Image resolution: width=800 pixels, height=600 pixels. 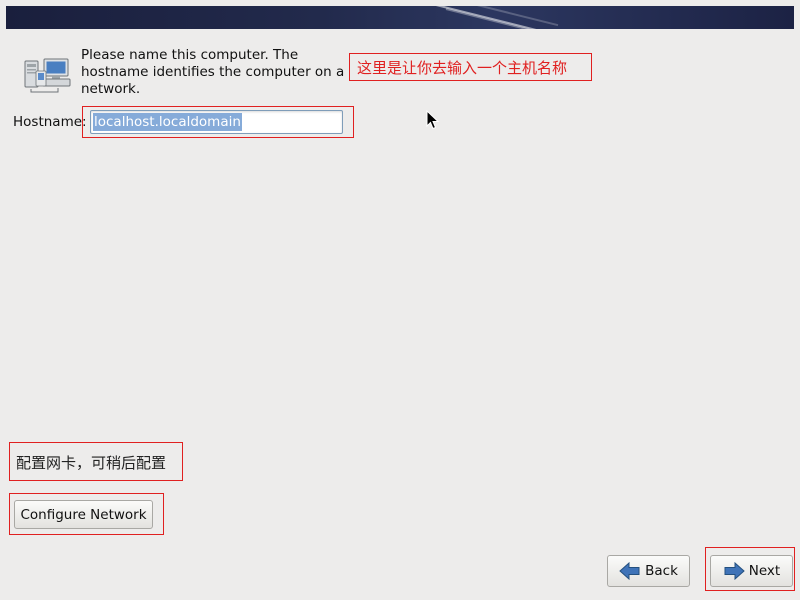 I want to click on back-button: Back, so click(x=648, y=571).